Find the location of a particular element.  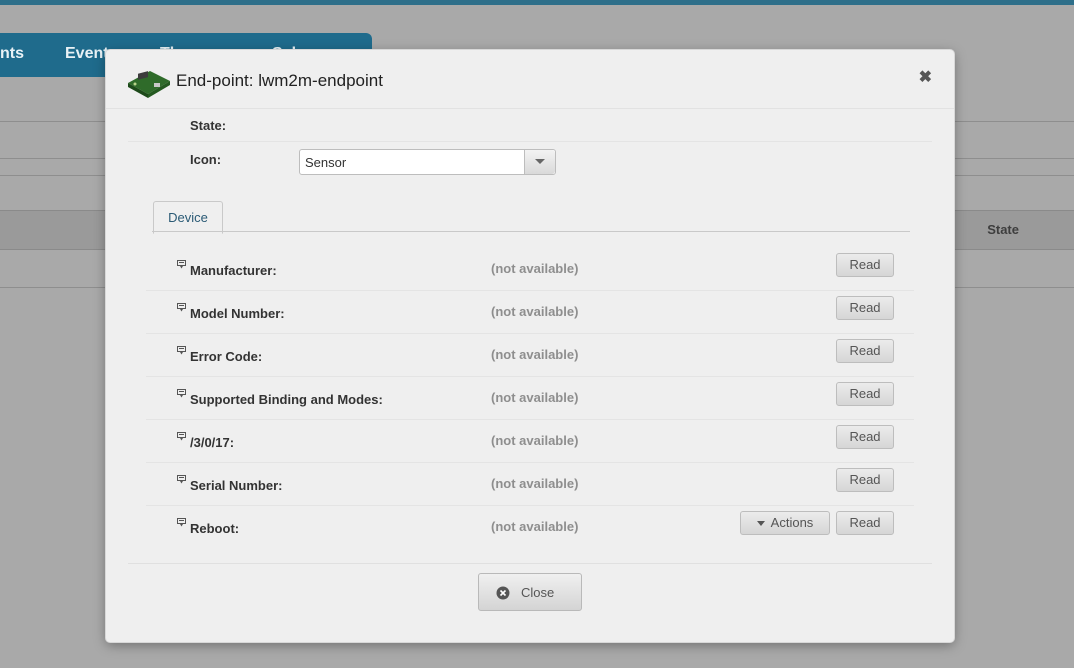

resource-label: /3/0/17: is located at coordinates (212, 442).